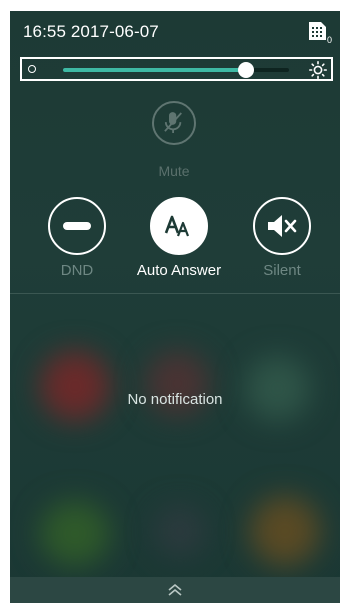  I want to click on brightness-slider-handle, so click(246, 70).